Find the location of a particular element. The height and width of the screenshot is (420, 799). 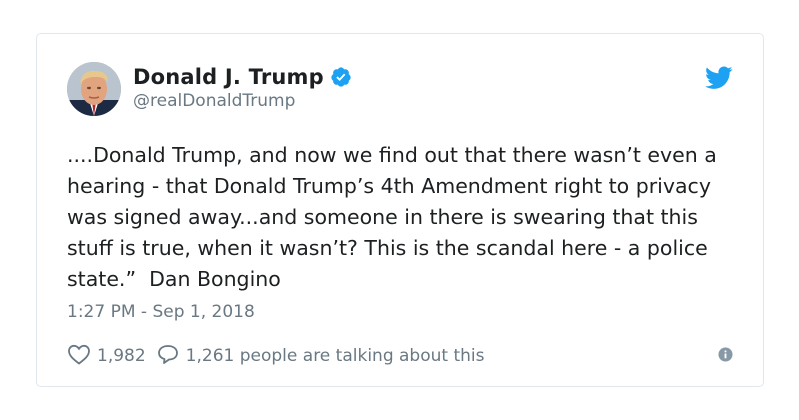

author-block: Donald J. Trump @realDonaldTrump is located at coordinates (242, 88).